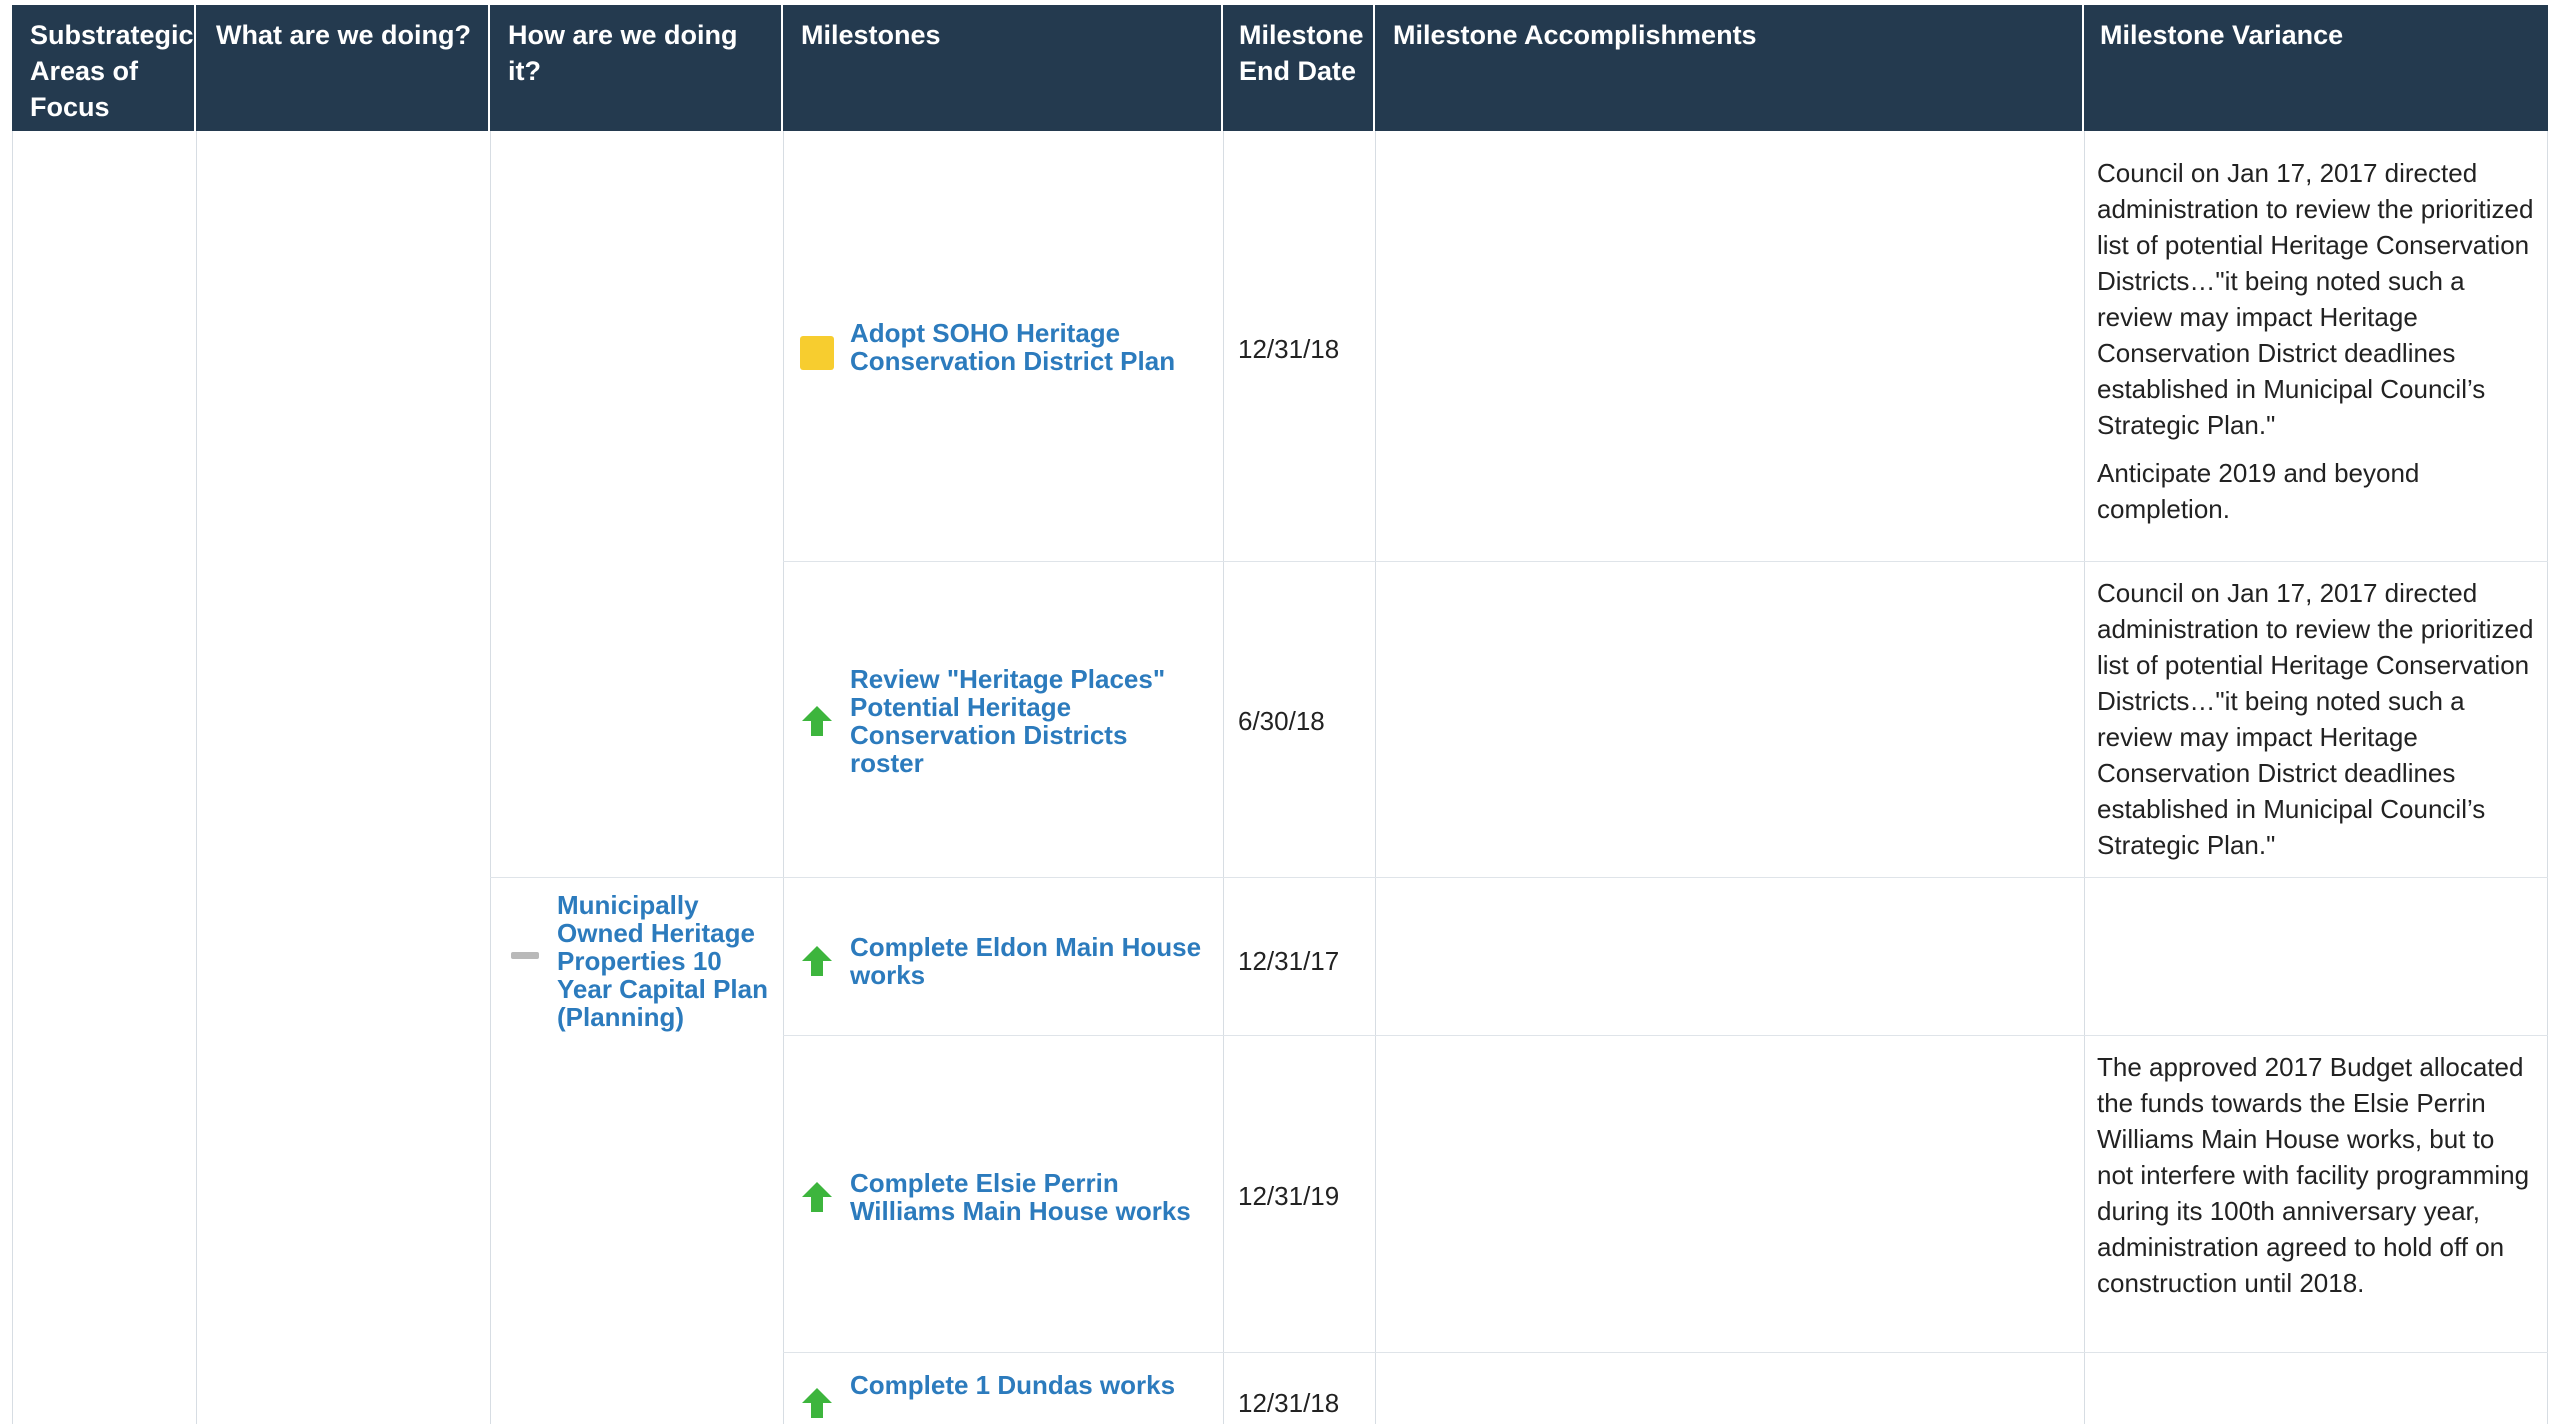  Describe the element at coordinates (525, 955) in the screenshot. I see `gray-dash-icon` at that location.